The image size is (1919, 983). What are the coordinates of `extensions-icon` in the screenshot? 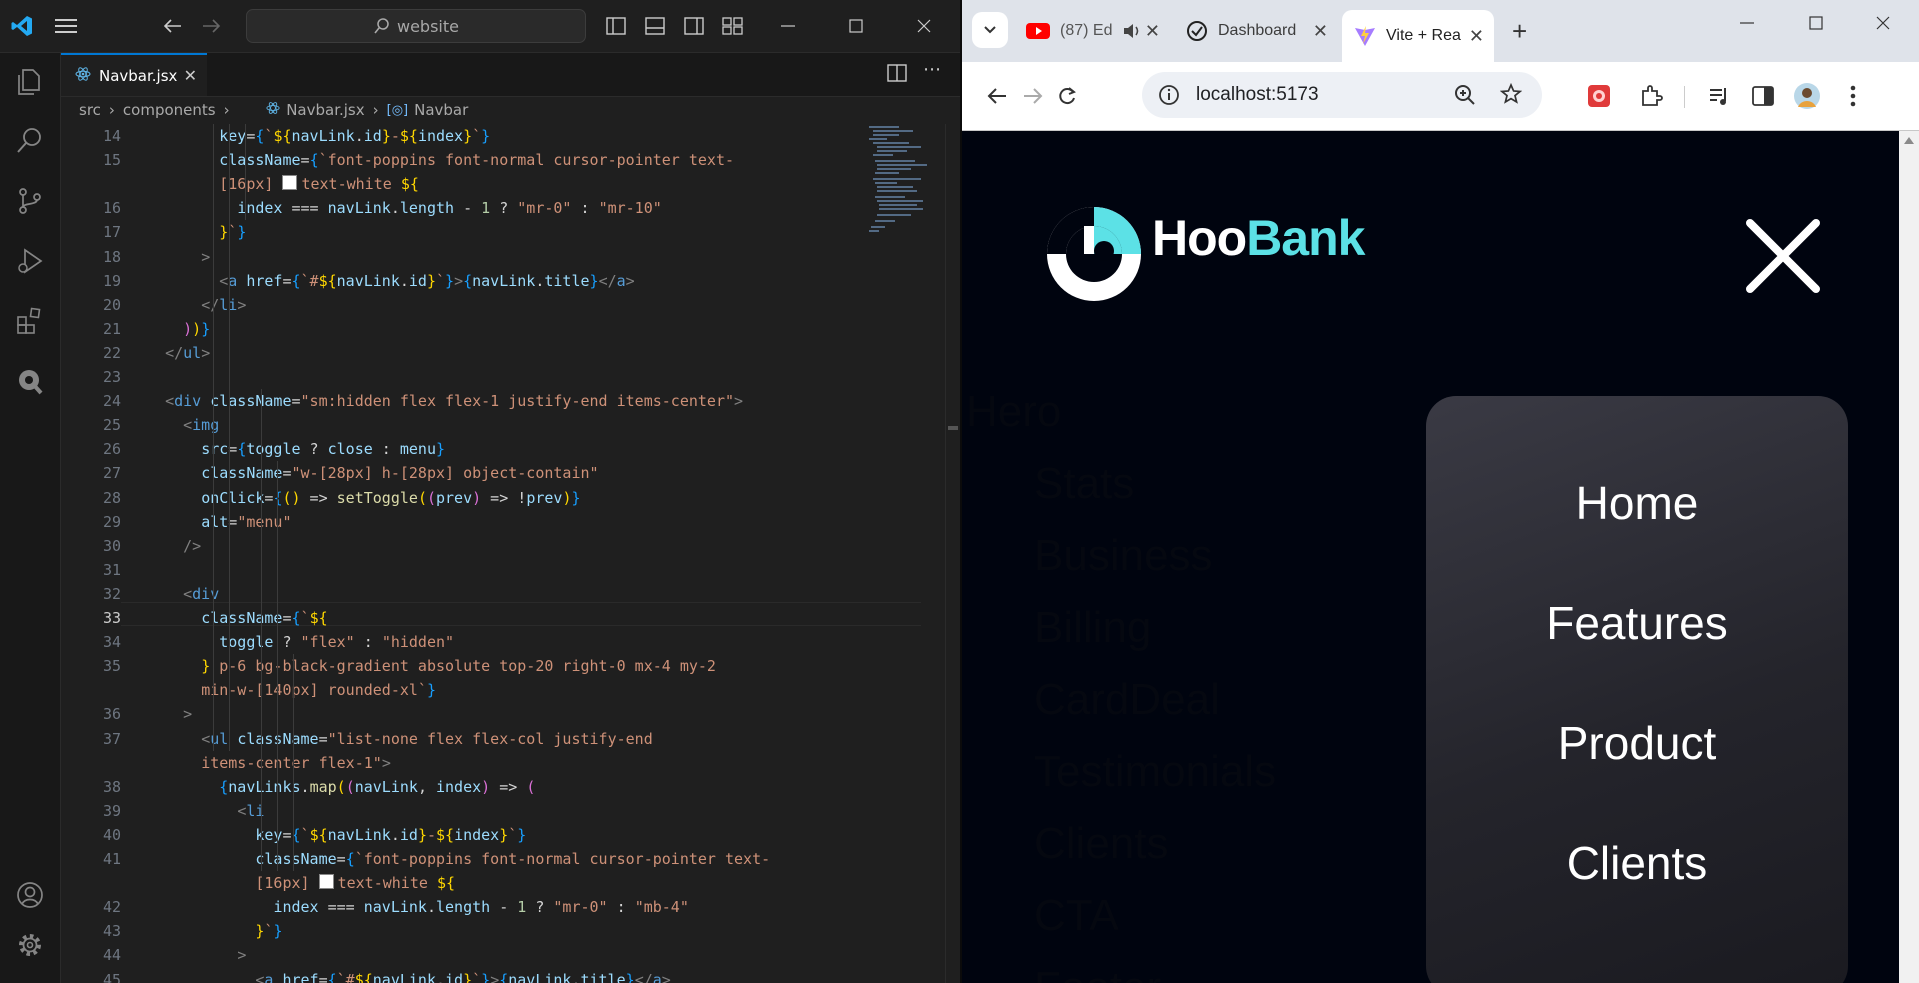 It's located at (30, 321).